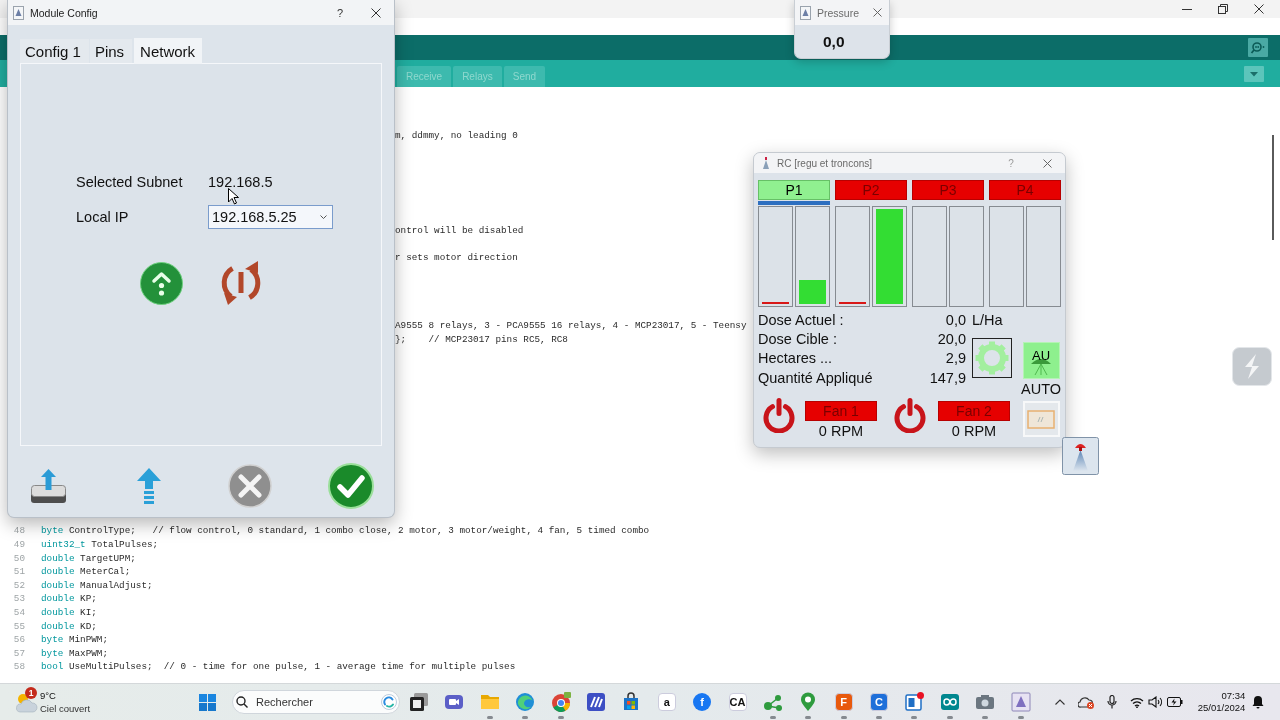  Describe the element at coordinates (987, 319) in the screenshot. I see `unit-label: L/Ha` at that location.